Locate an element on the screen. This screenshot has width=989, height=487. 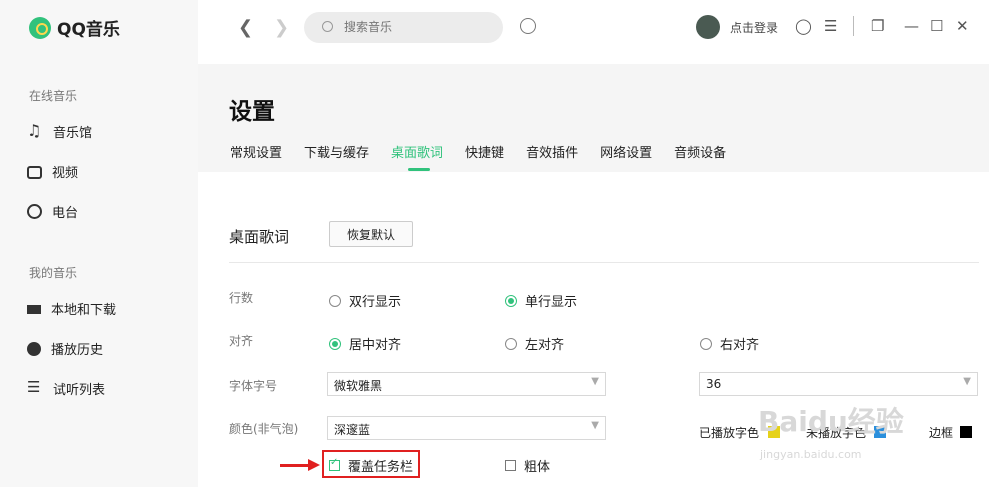
tab-general: 常规设置 is located at coordinates (256, 151).